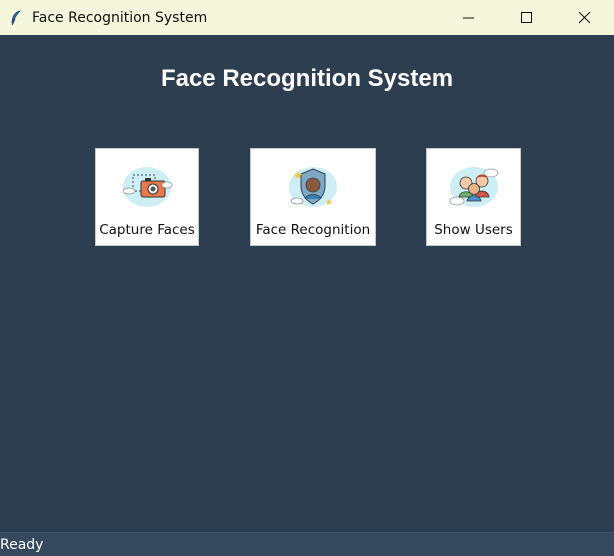  What do you see at coordinates (313, 230) in the screenshot?
I see `face-recognition-label: Face Recognition` at bounding box center [313, 230].